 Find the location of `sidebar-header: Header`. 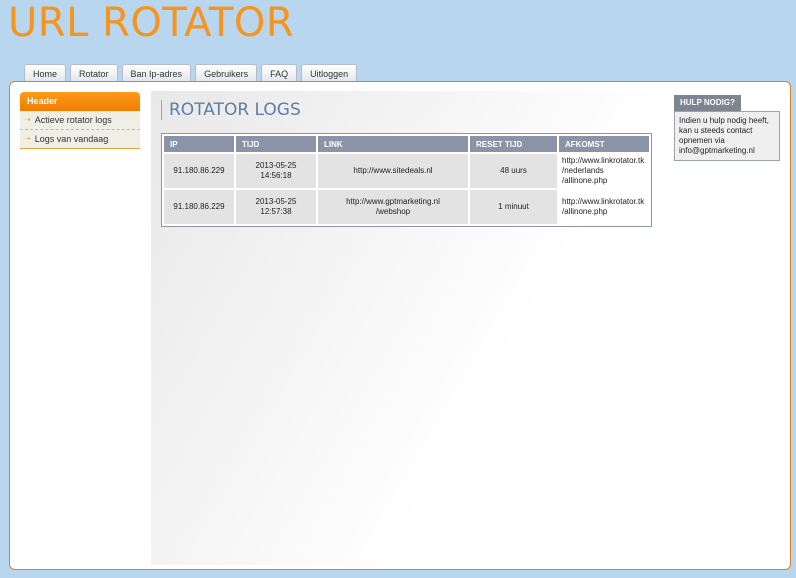

sidebar-header: Header is located at coordinates (80, 101).